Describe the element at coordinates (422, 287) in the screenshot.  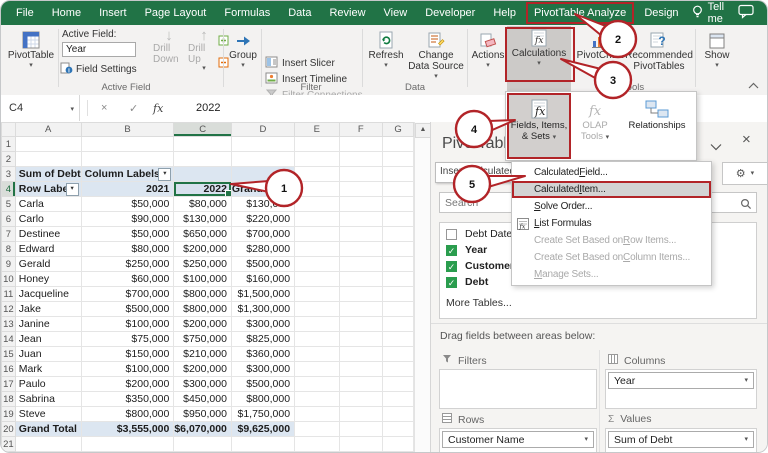
I see `vertical-scrollbar` at that location.